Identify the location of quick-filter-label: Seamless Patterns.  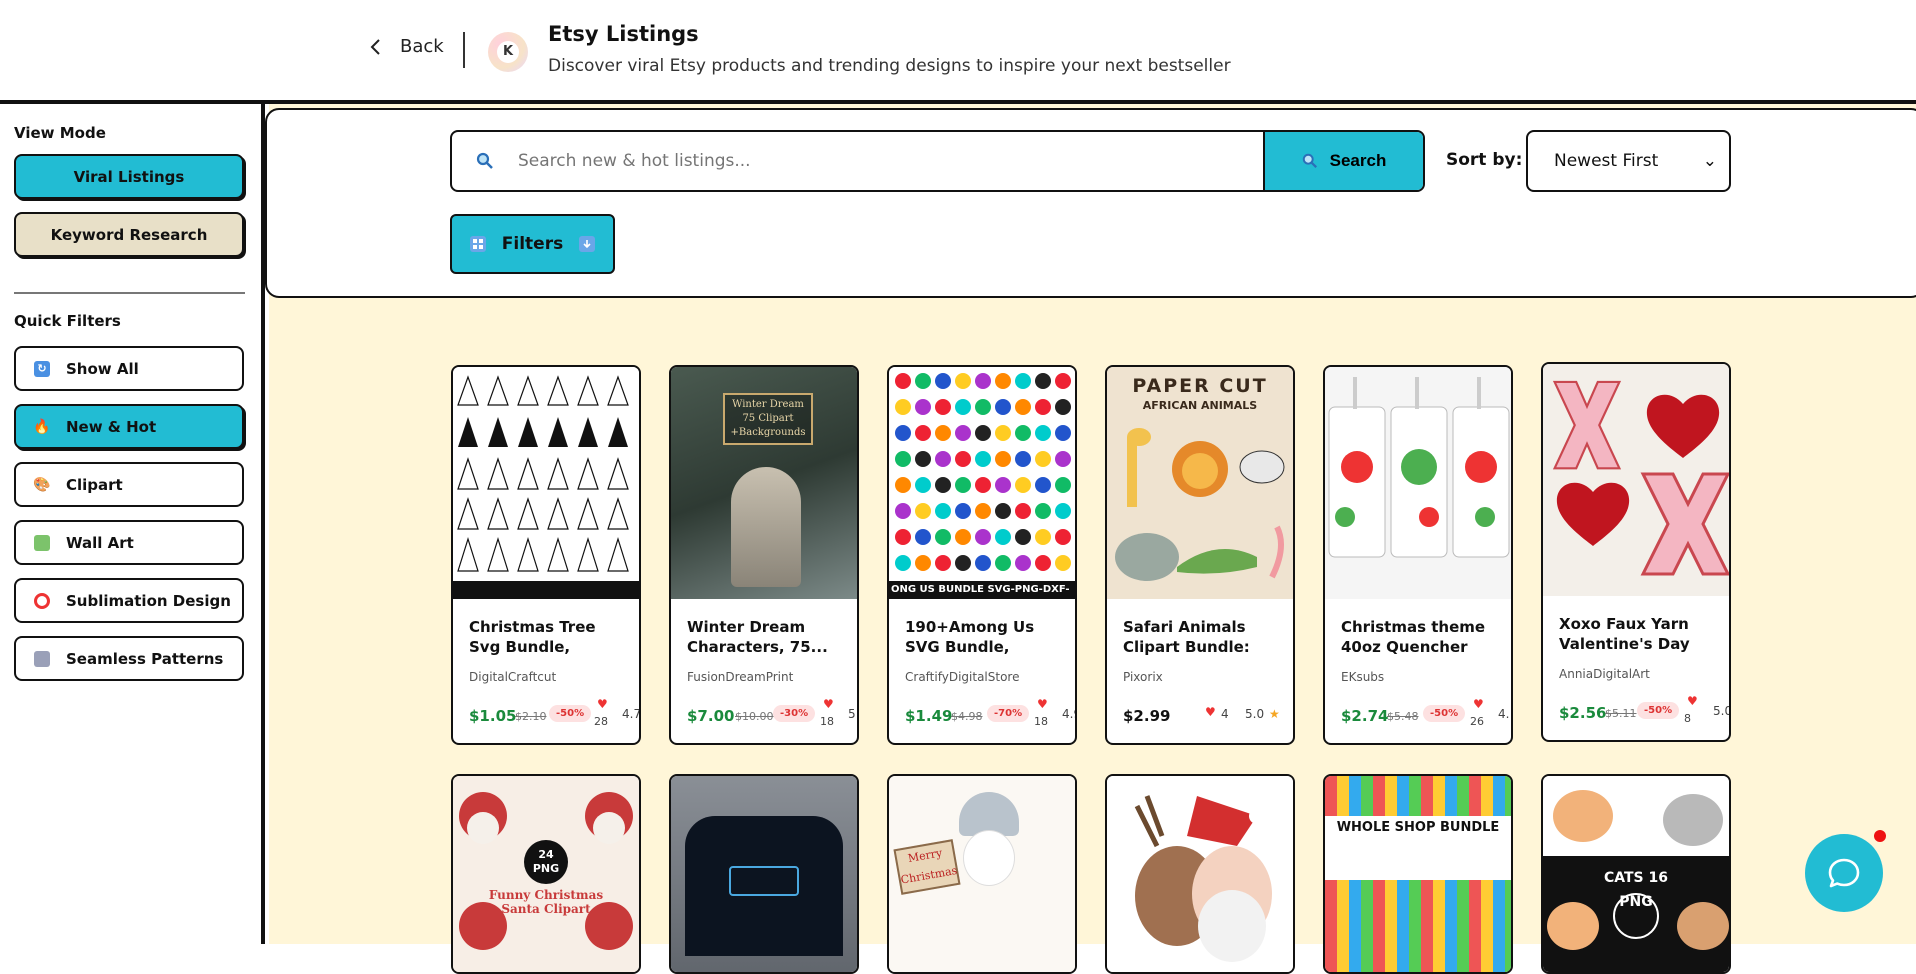
(145, 658).